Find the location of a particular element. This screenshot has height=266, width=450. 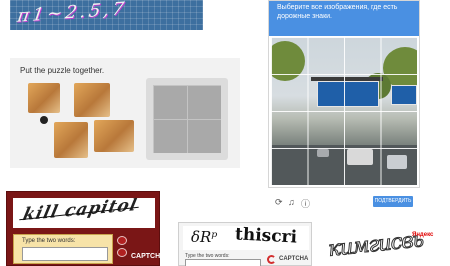

puzzle-slot-grid is located at coordinates (187, 119).